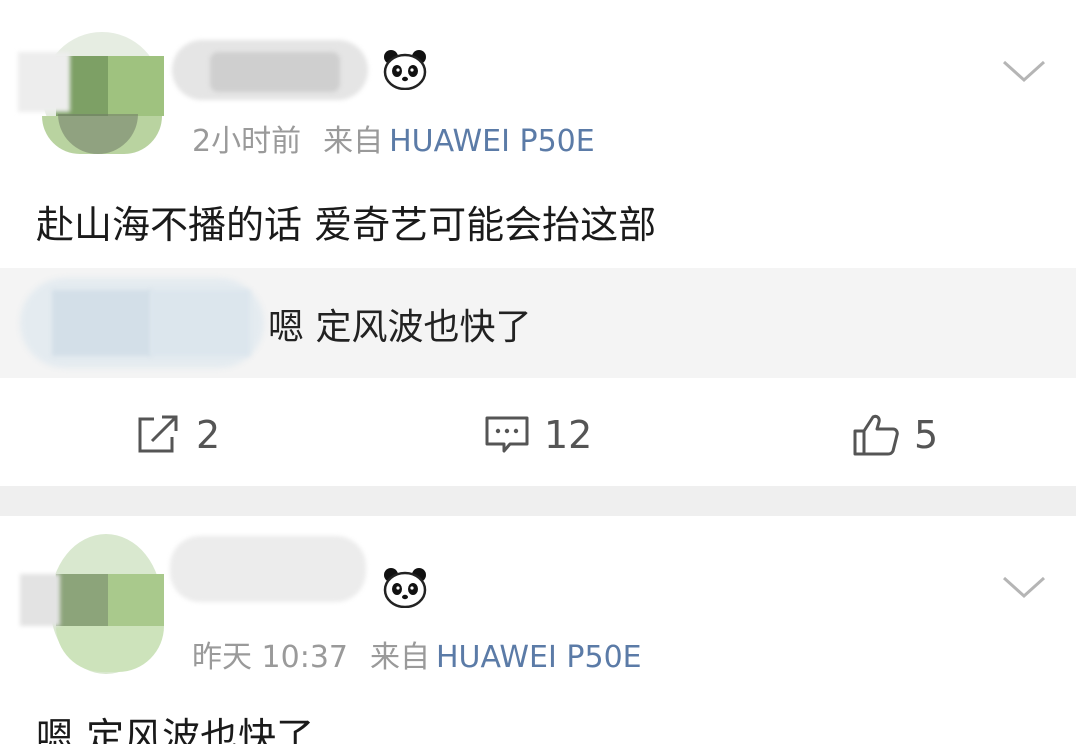 The width and height of the screenshot is (1076, 744). I want to click on like-count: 5, so click(926, 435).